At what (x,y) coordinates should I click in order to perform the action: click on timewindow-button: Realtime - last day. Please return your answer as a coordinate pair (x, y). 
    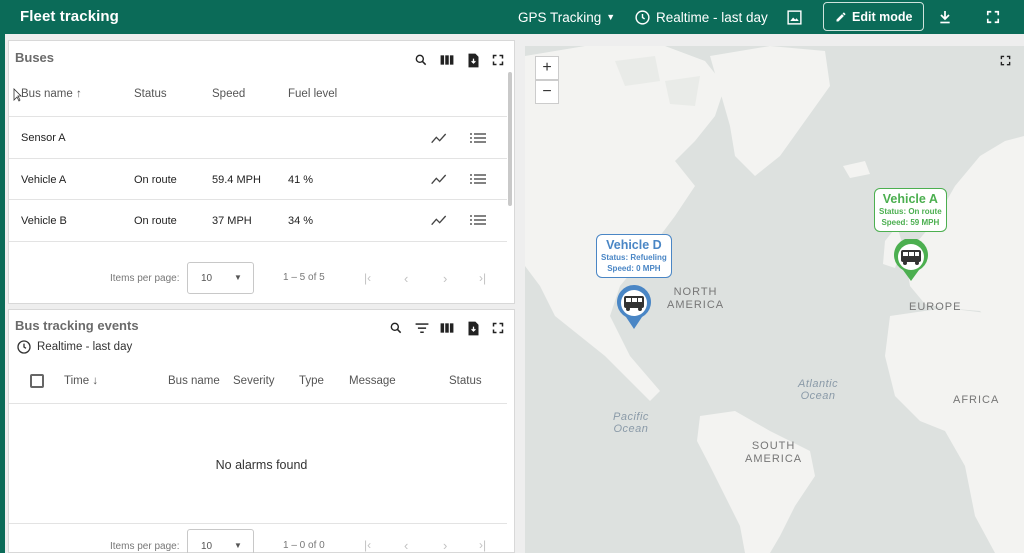
    Looking at the image, I should click on (701, 17).